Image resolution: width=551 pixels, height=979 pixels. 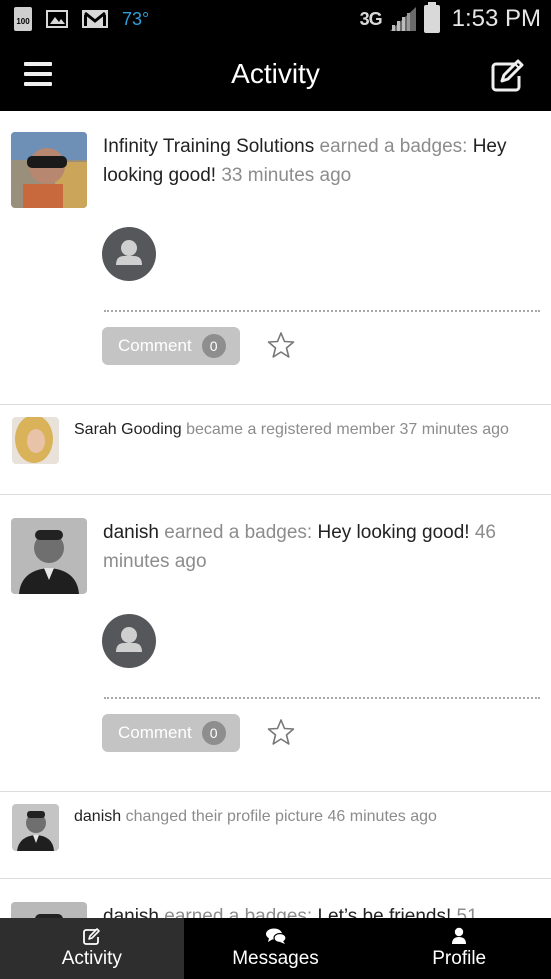 What do you see at coordinates (459, 958) in the screenshot?
I see `tab-label: Profile` at bounding box center [459, 958].